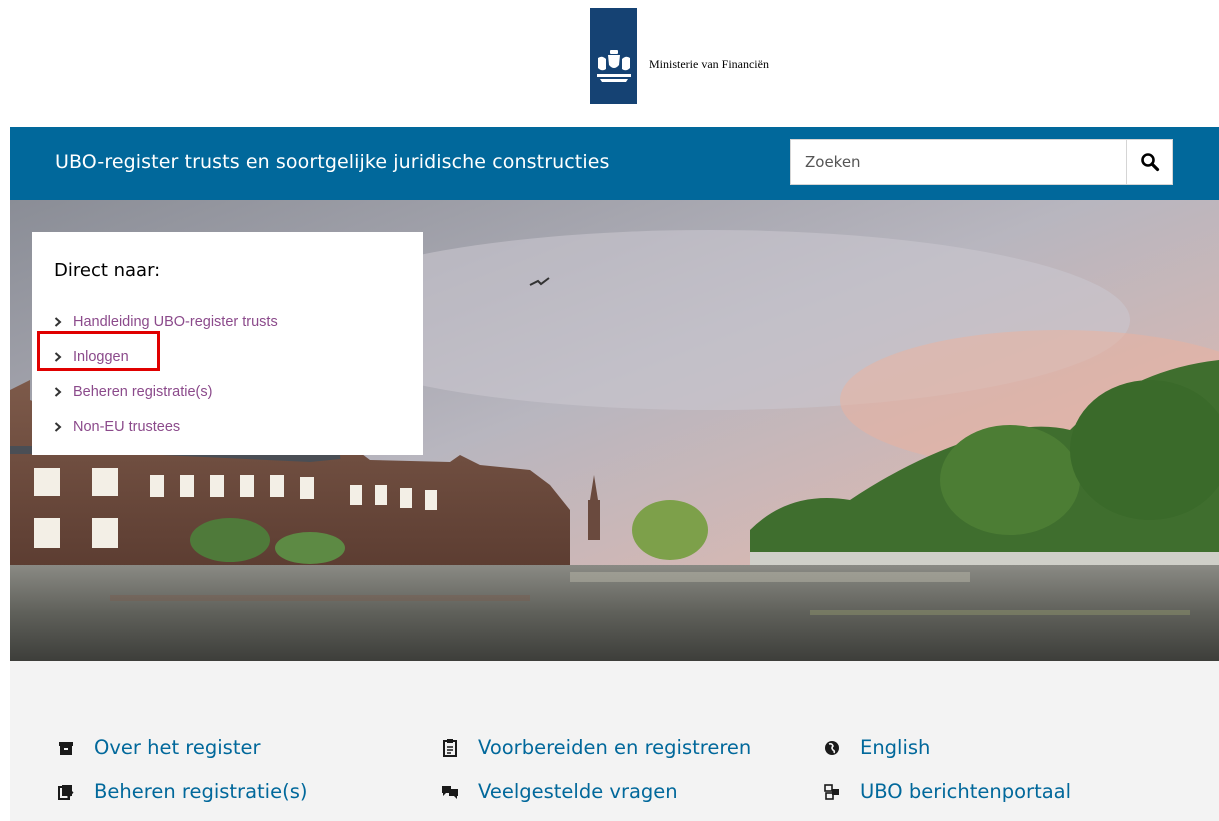 The image size is (1219, 821). I want to click on link-beheren-registraties: Beheren registratie(s), so click(142, 392).